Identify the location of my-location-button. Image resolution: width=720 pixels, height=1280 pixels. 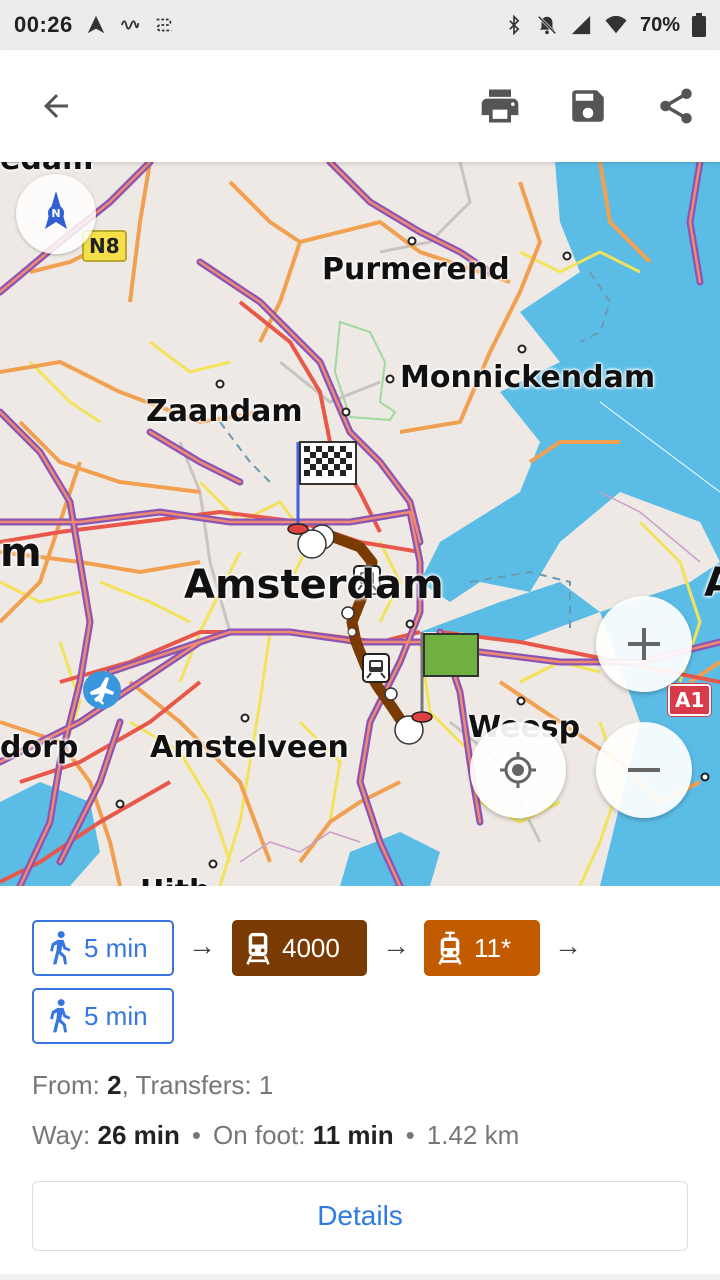
(518, 770).